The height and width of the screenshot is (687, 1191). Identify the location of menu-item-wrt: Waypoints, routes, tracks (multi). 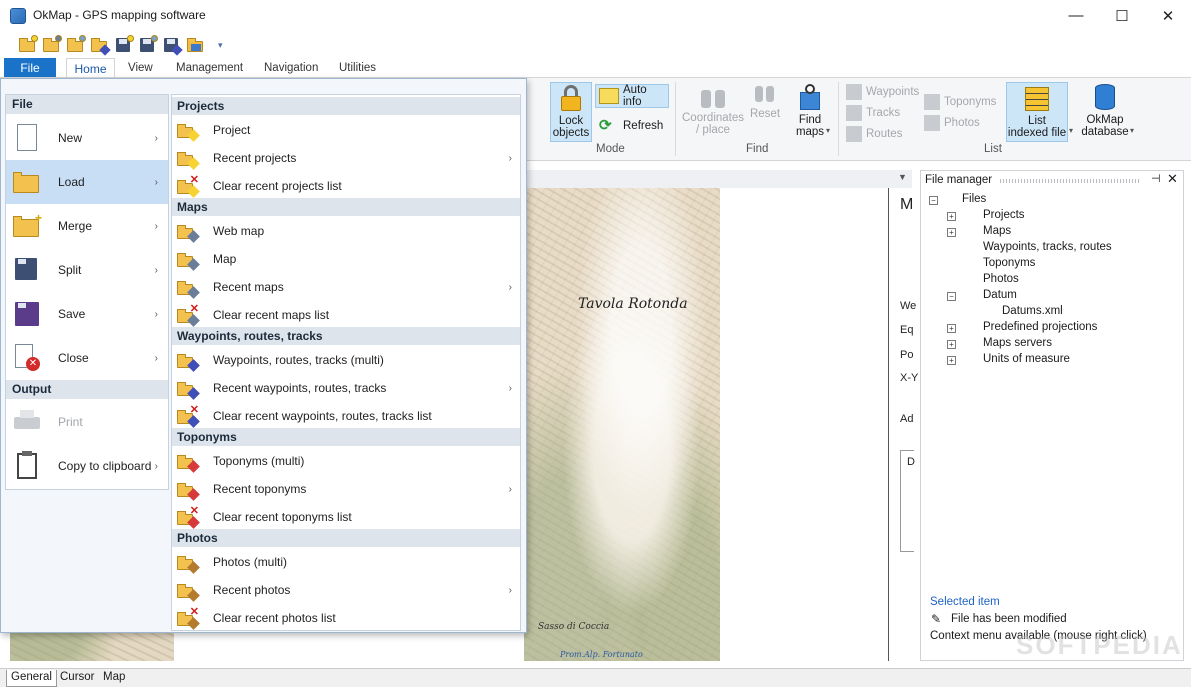
(346, 360).